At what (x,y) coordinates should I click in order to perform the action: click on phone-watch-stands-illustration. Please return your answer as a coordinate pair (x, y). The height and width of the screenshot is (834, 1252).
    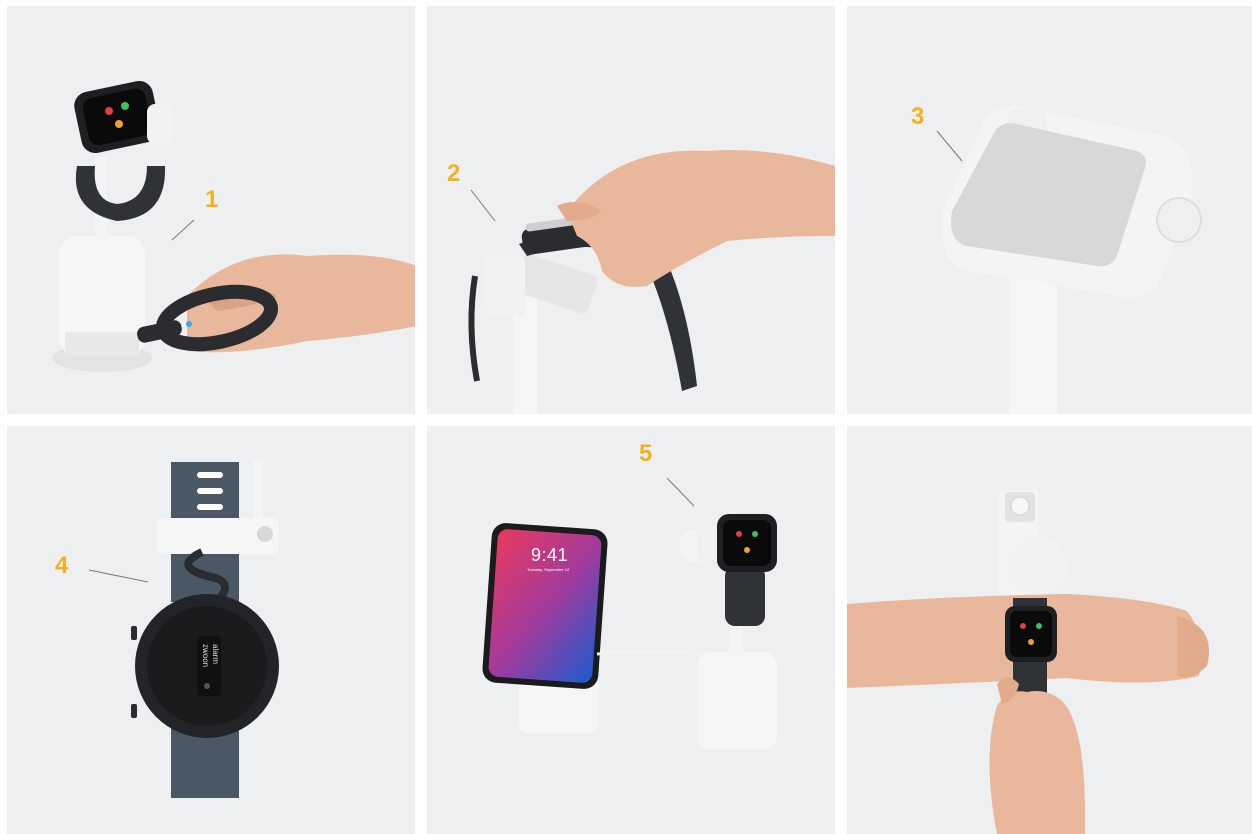
    Looking at the image, I should click on (629, 613).